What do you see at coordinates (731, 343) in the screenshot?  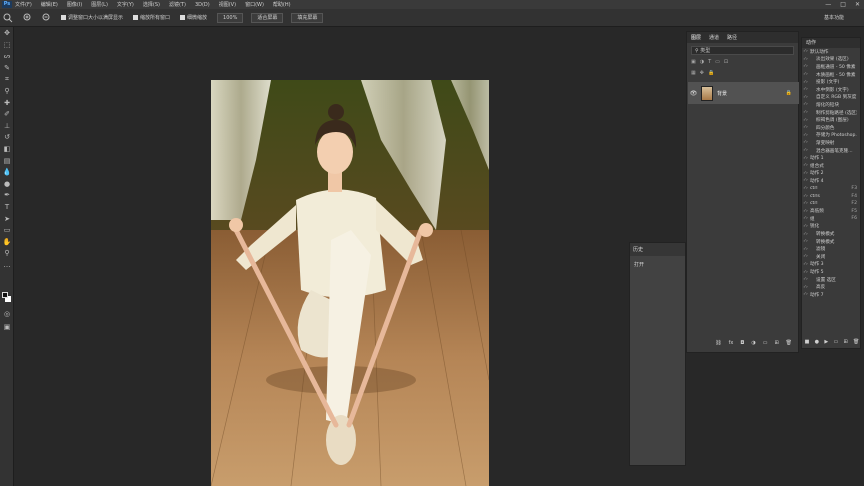 I see `layer-style-icon: fx` at bounding box center [731, 343].